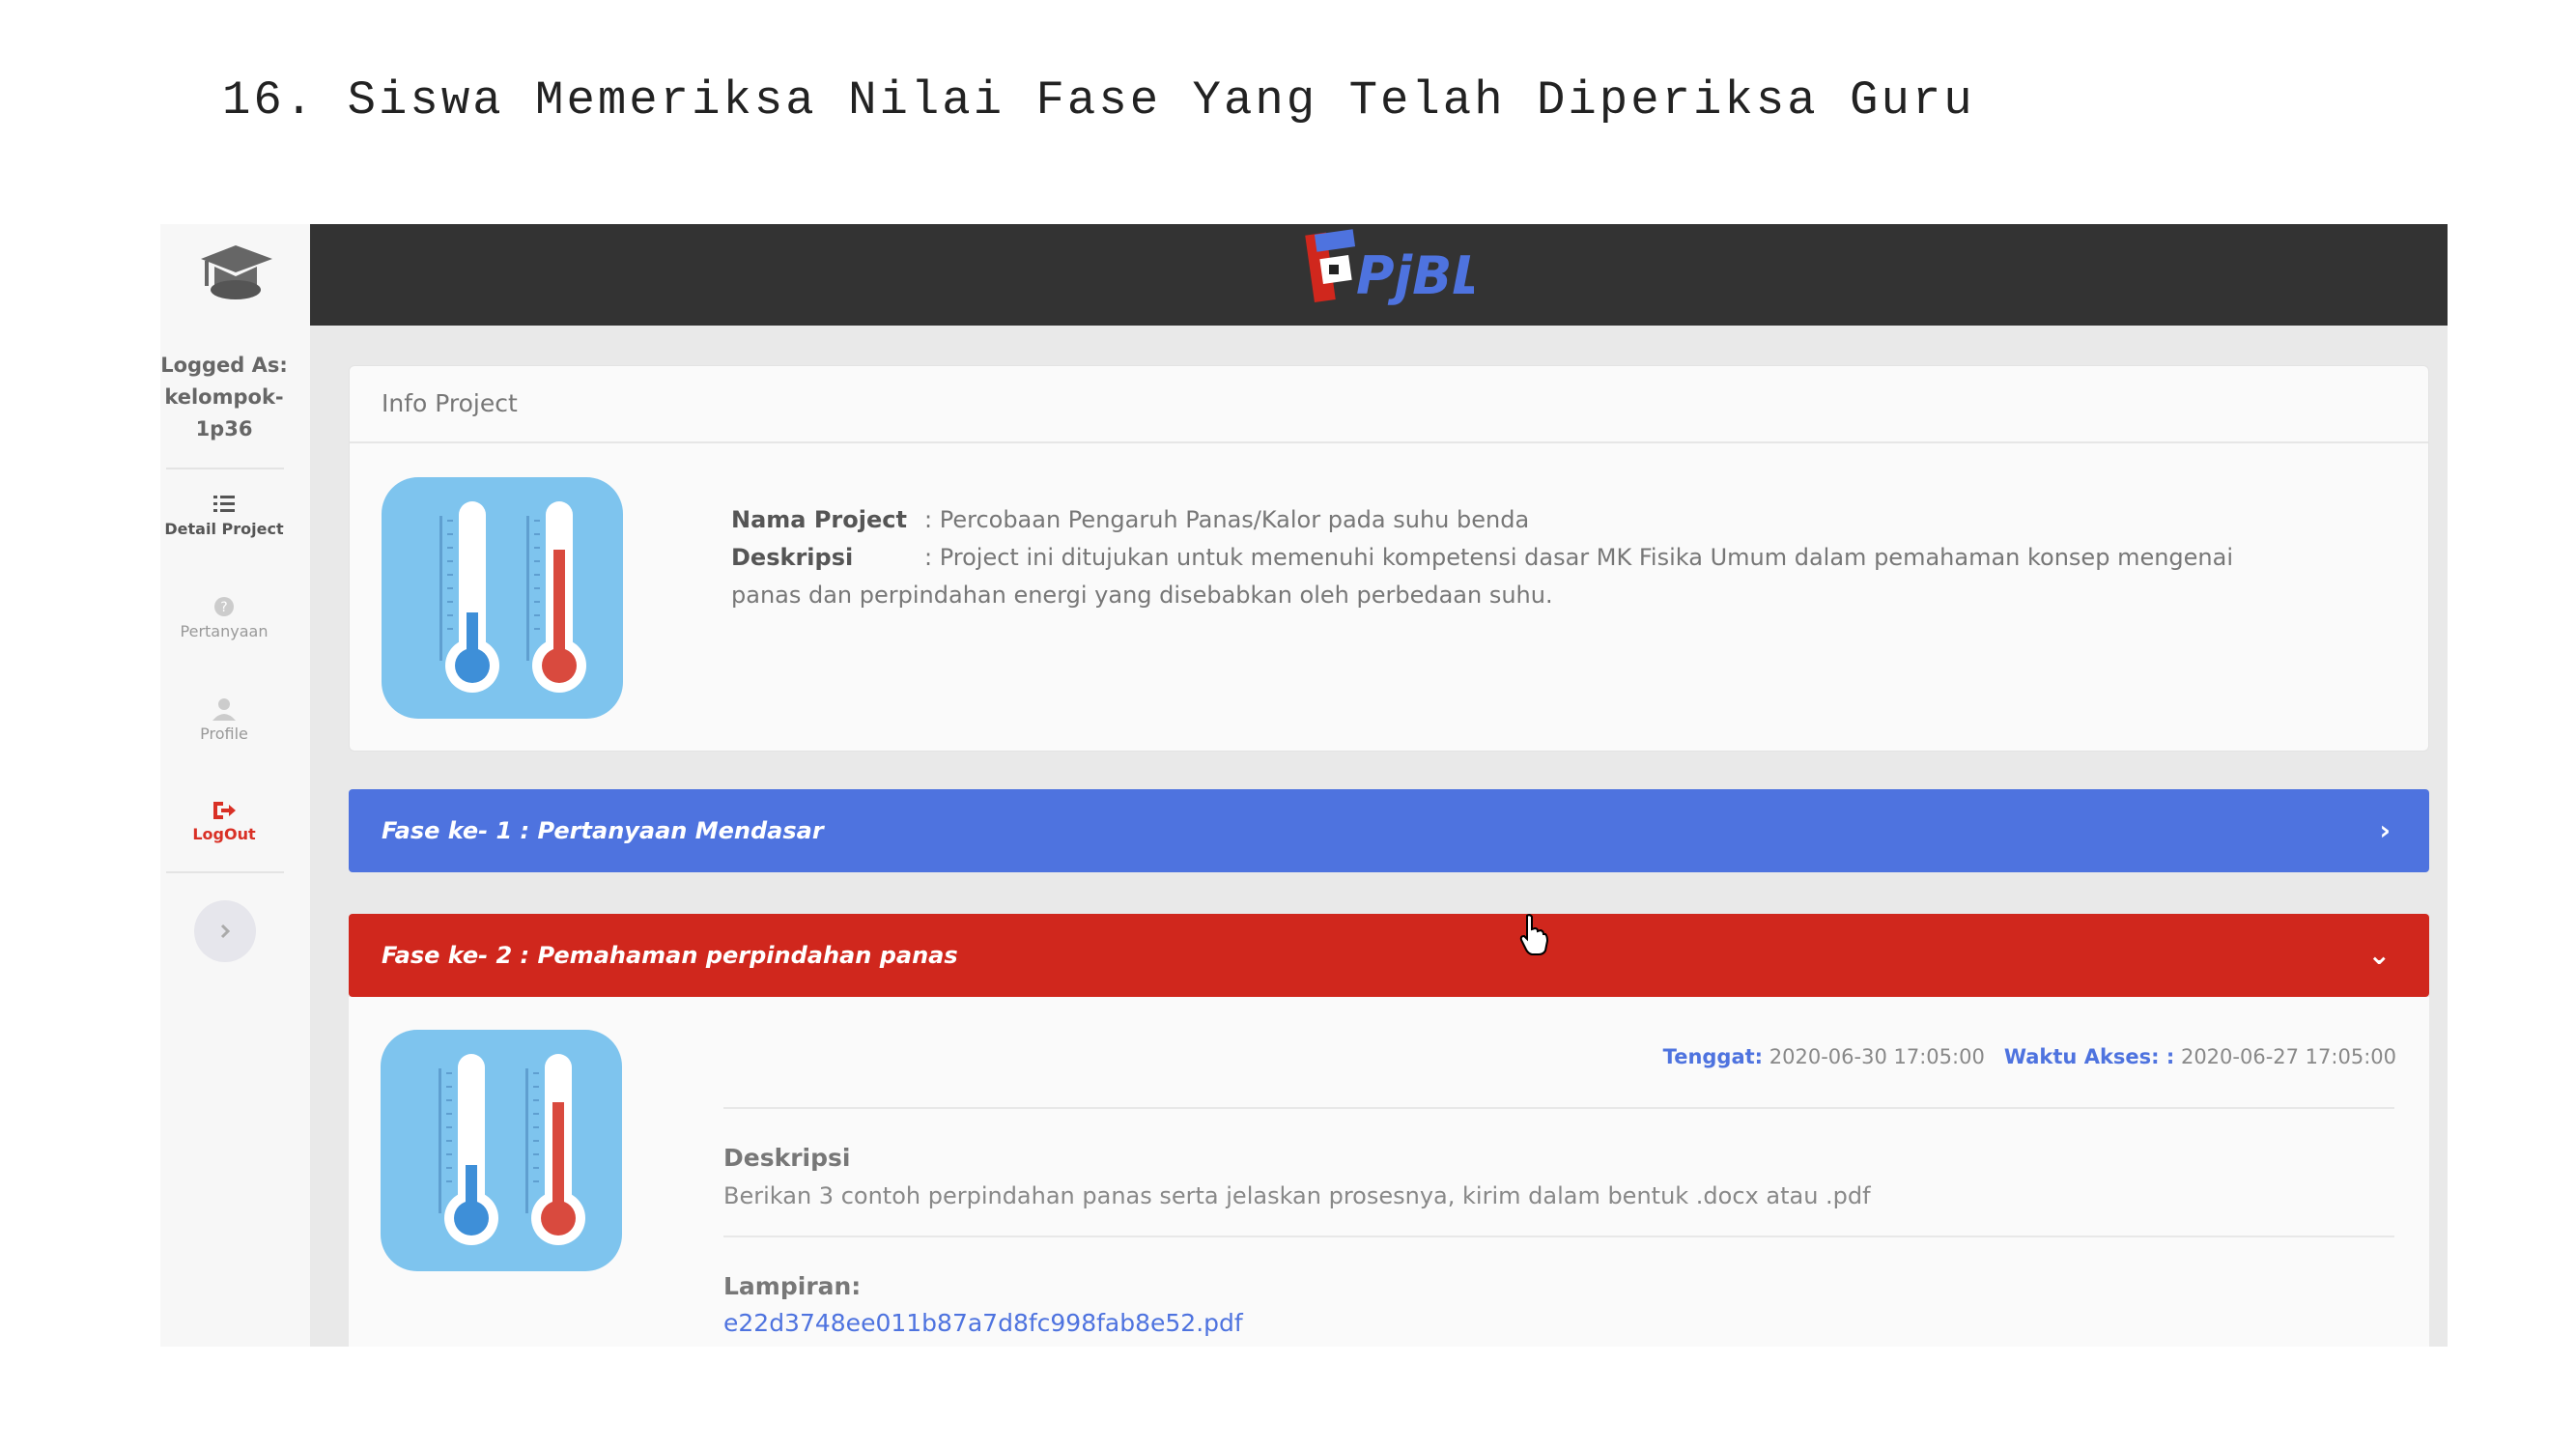 The width and height of the screenshot is (2576, 1449). I want to click on lampiran-file-link: e22d3748ee011b87a7d8fc998fab8e52.pdf, so click(983, 1323).